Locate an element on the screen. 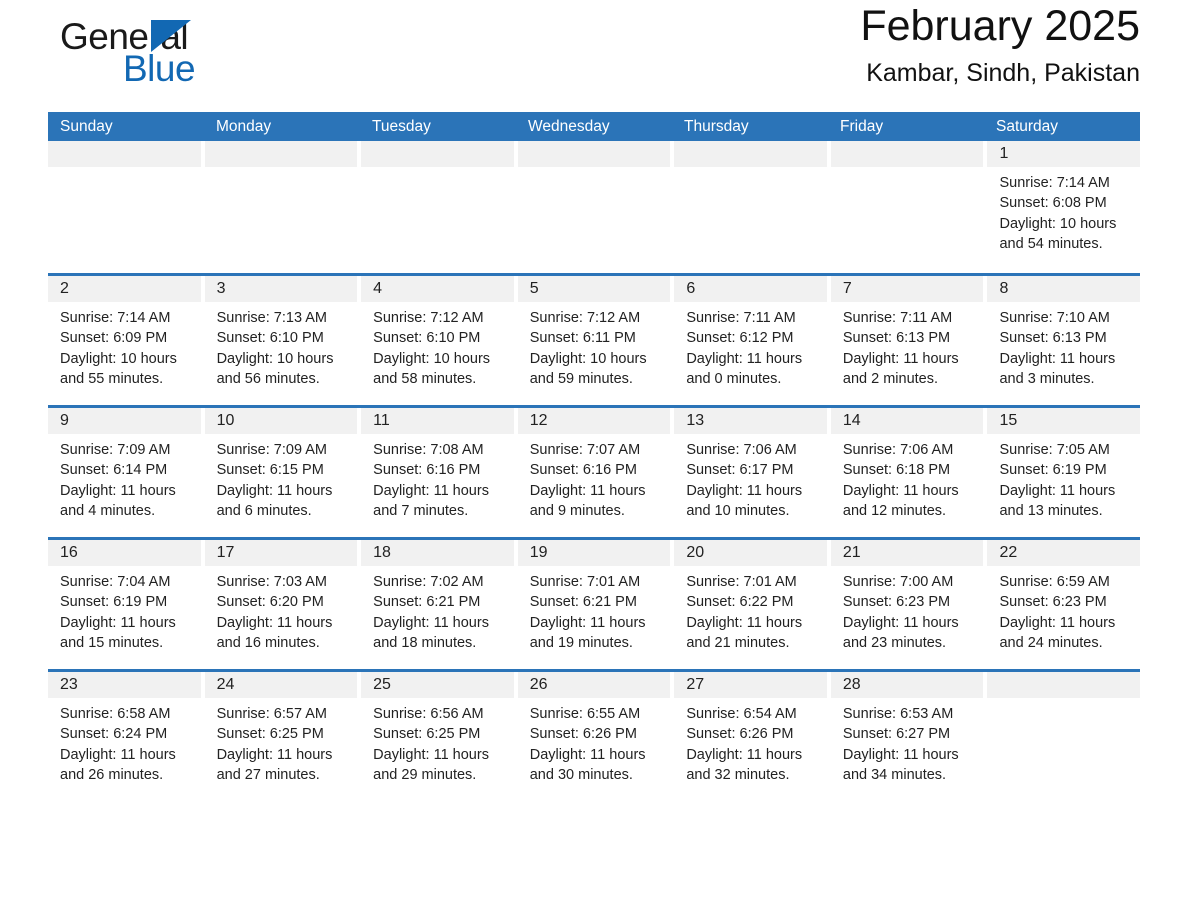 Image resolution: width=1188 pixels, height=918 pixels. day-number-band: 16 is located at coordinates (124, 553).